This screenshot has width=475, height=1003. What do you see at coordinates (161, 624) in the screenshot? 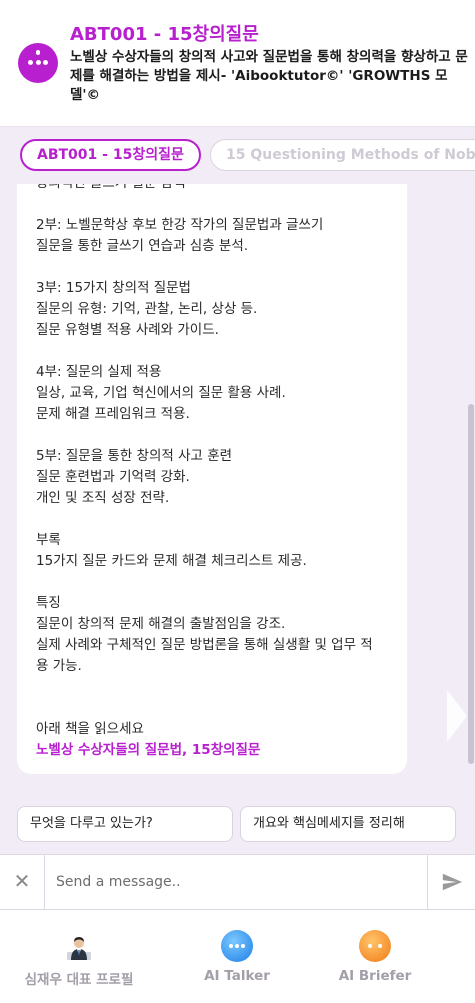
I see `message-line: 질문이 창의적 문제 해결의 출발점임을 강조.` at bounding box center [161, 624].